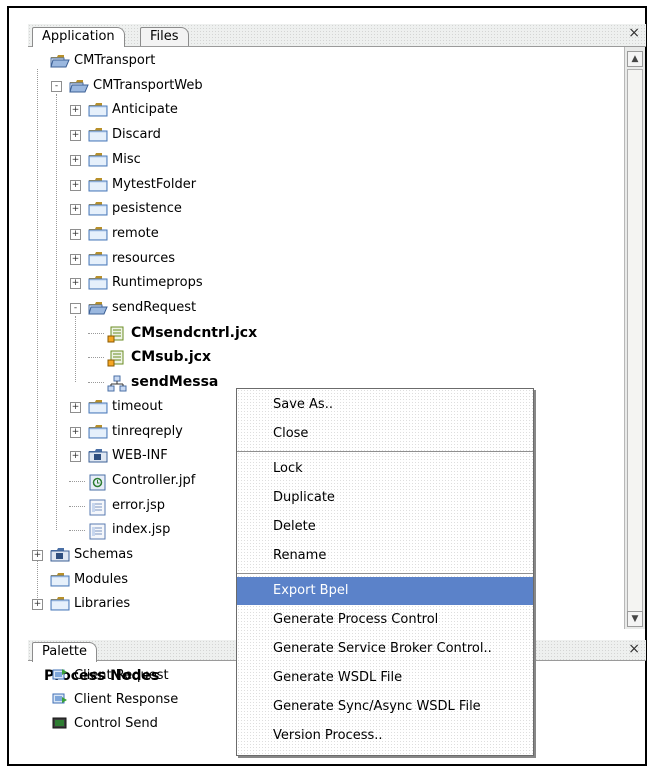  What do you see at coordinates (59, 723) in the screenshot?
I see `control-send-icon` at bounding box center [59, 723].